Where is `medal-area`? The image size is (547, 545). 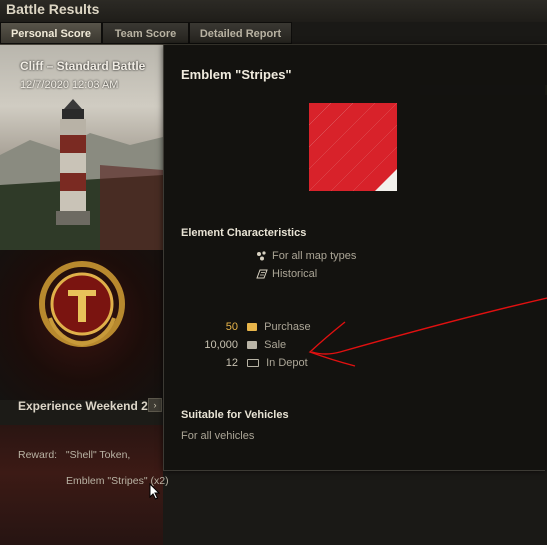
medal-area is located at coordinates (81, 325).